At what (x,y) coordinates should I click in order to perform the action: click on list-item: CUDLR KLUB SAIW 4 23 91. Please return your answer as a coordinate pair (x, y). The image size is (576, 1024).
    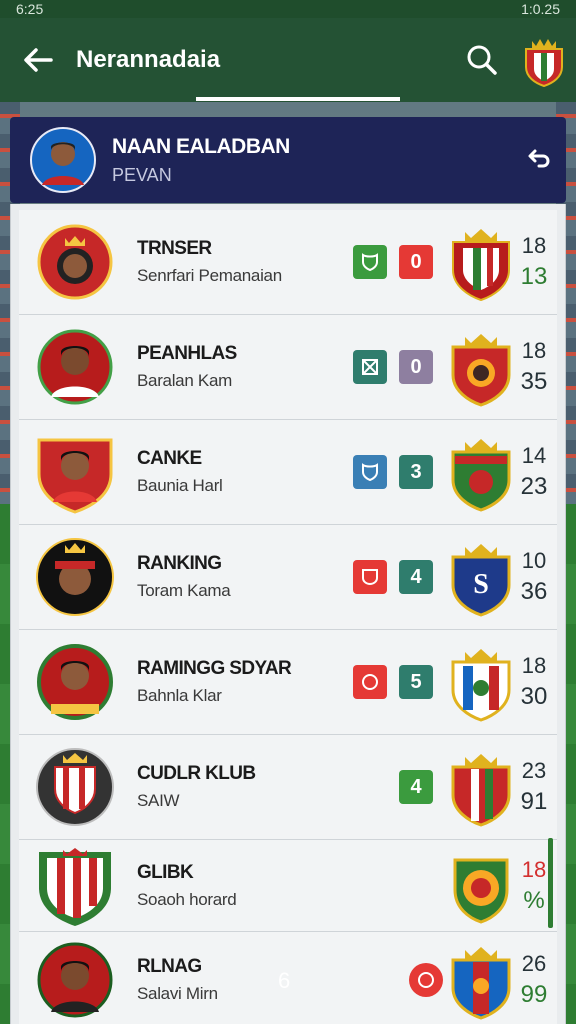
    Looking at the image, I should click on (288, 787).